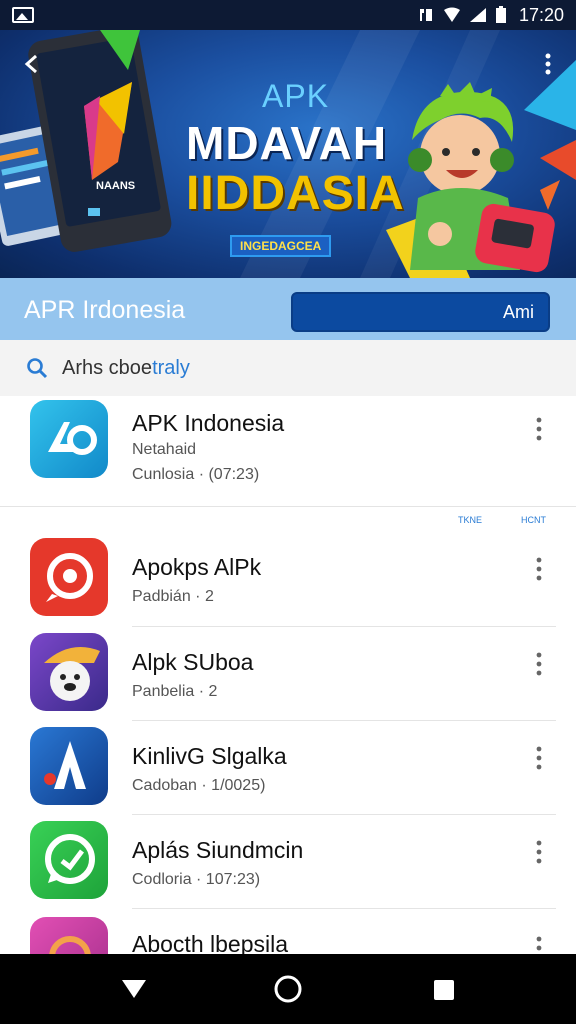 The image size is (576, 1024). What do you see at coordinates (533, 520) in the screenshot?
I see `mini-label: HCNT` at bounding box center [533, 520].